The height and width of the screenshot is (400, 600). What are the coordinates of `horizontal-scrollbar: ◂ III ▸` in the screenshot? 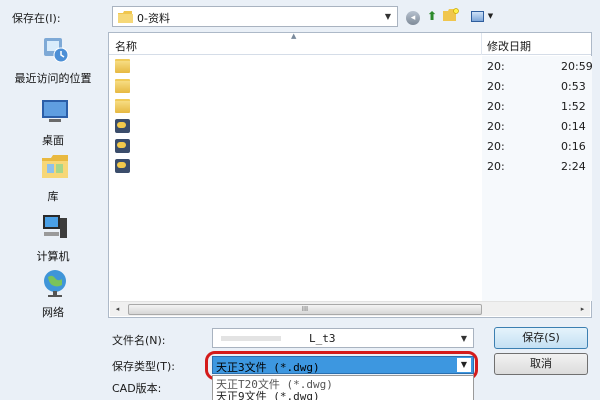 It's located at (350, 308).